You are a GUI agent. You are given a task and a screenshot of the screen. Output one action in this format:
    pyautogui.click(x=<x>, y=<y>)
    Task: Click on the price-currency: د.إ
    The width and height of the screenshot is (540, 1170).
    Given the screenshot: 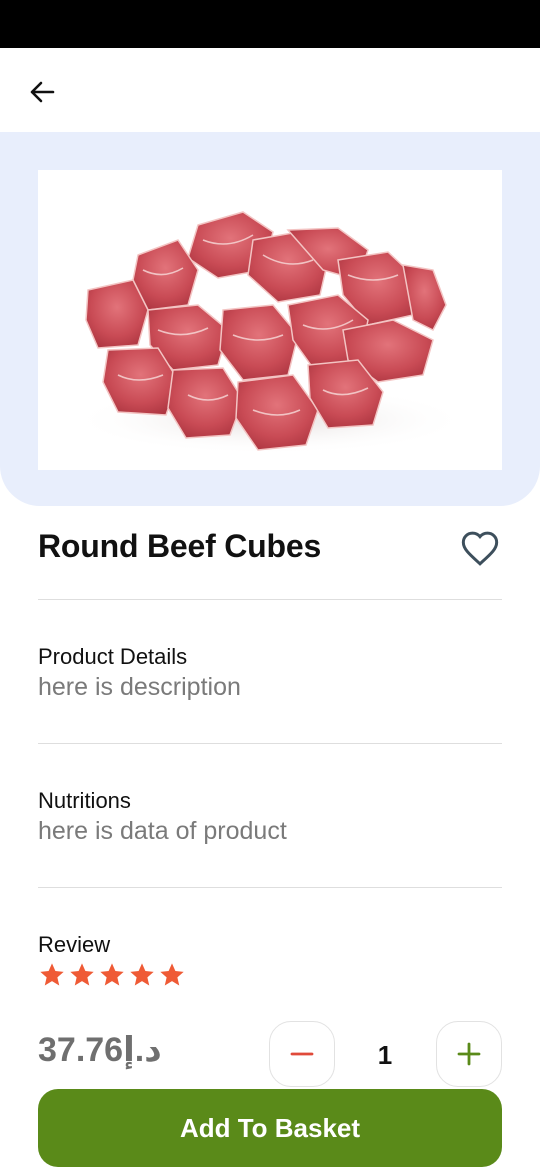 What is the action you would take?
    pyautogui.click(x=142, y=1050)
    